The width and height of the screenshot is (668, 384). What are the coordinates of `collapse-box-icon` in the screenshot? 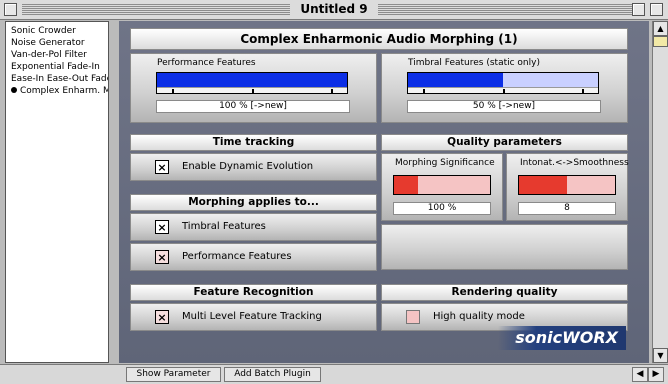 It's located at (656, 9).